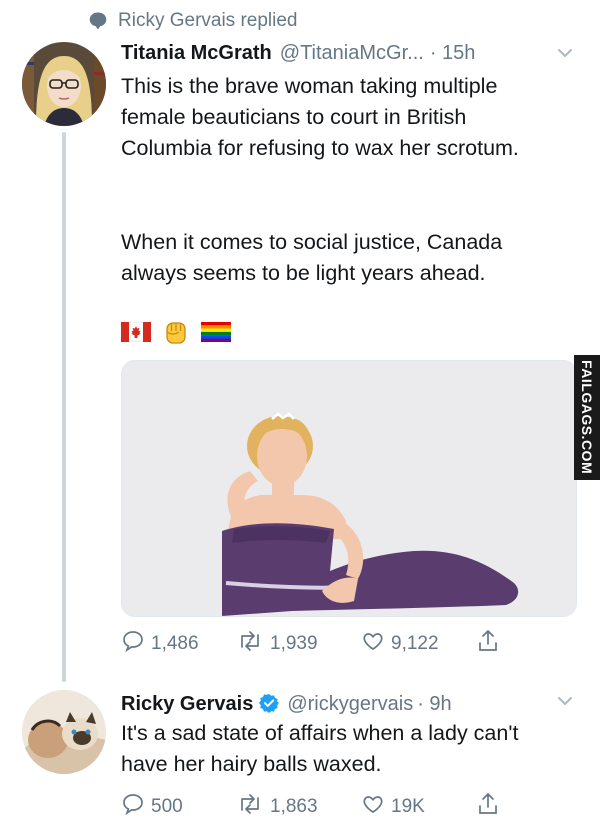 The height and width of the screenshot is (828, 600). I want to click on reply-count: 1,486, so click(175, 643).